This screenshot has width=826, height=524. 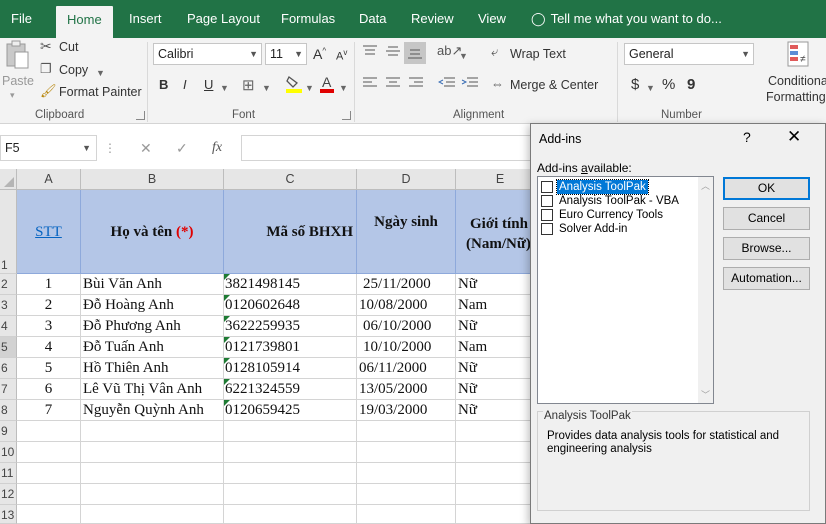 I want to click on paste-button: Paste, so click(x=18, y=81).